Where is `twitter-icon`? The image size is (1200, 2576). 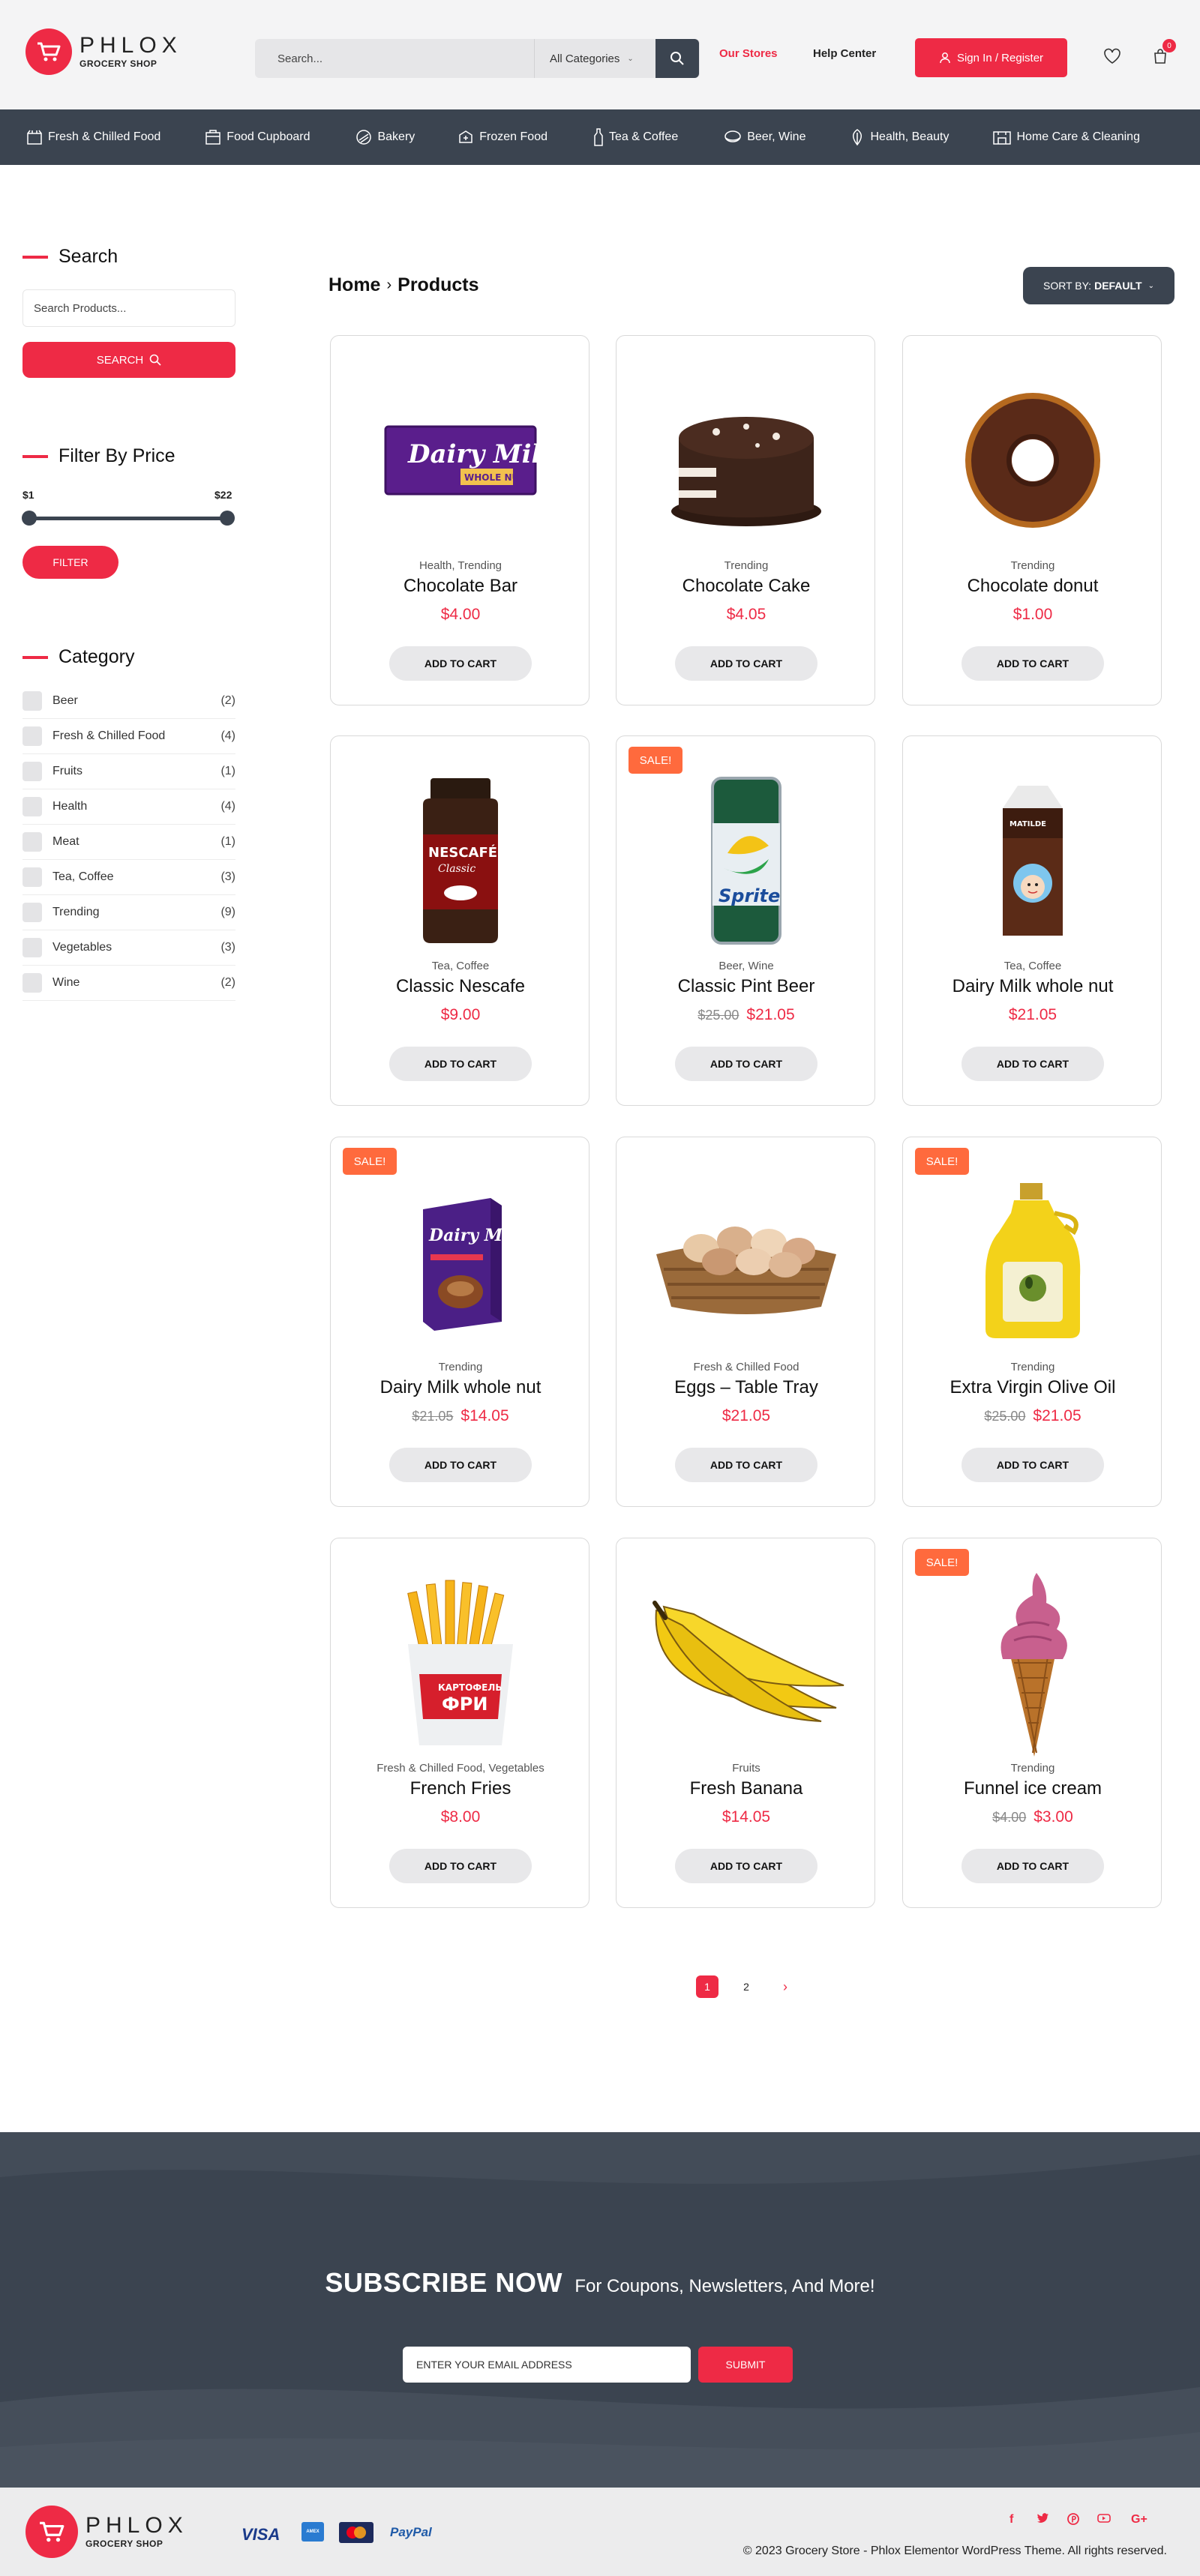
twitter-icon is located at coordinates (1043, 2520).